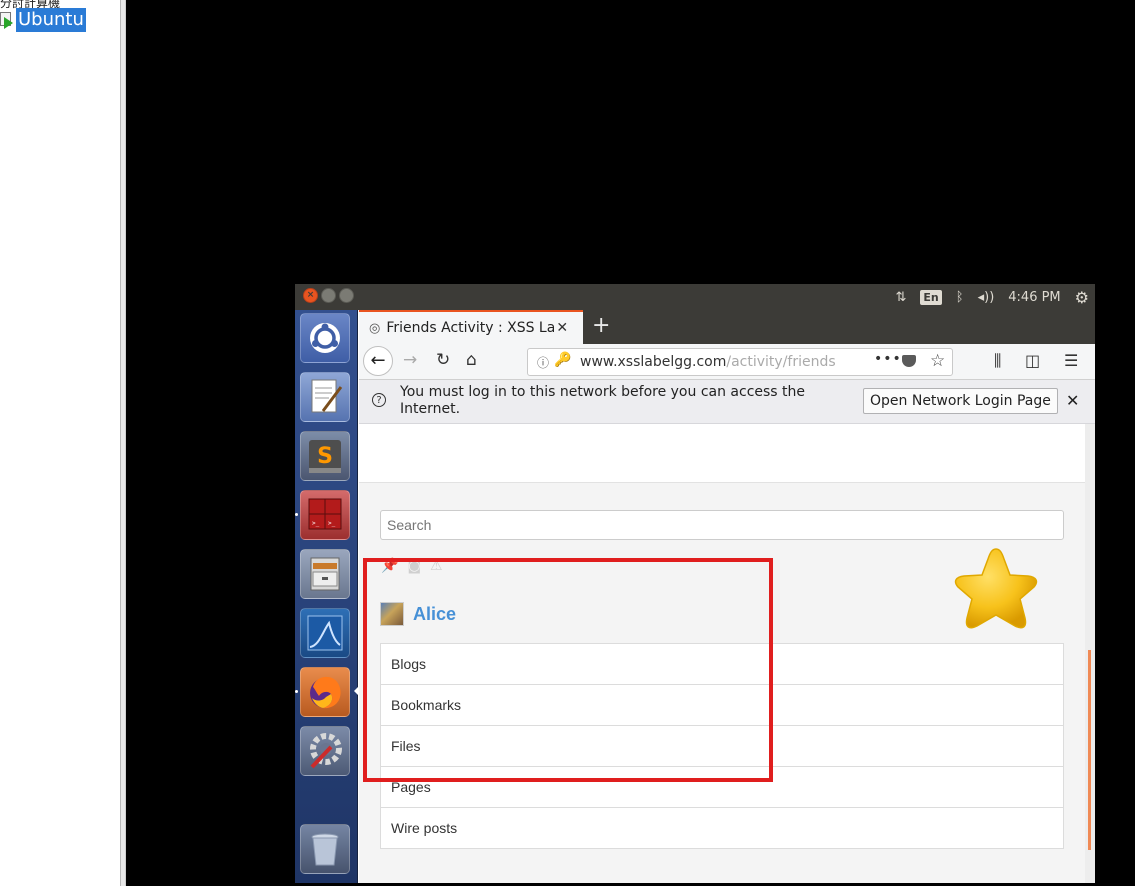  I want to click on search-input, so click(722, 525).